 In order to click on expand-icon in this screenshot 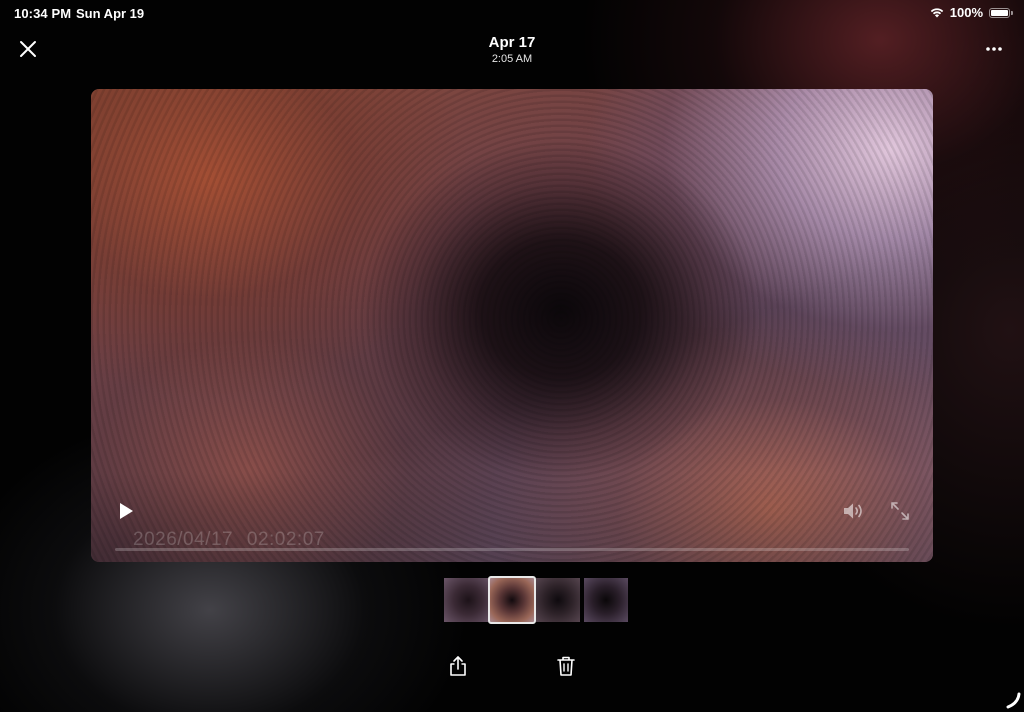, I will do `click(900, 511)`.